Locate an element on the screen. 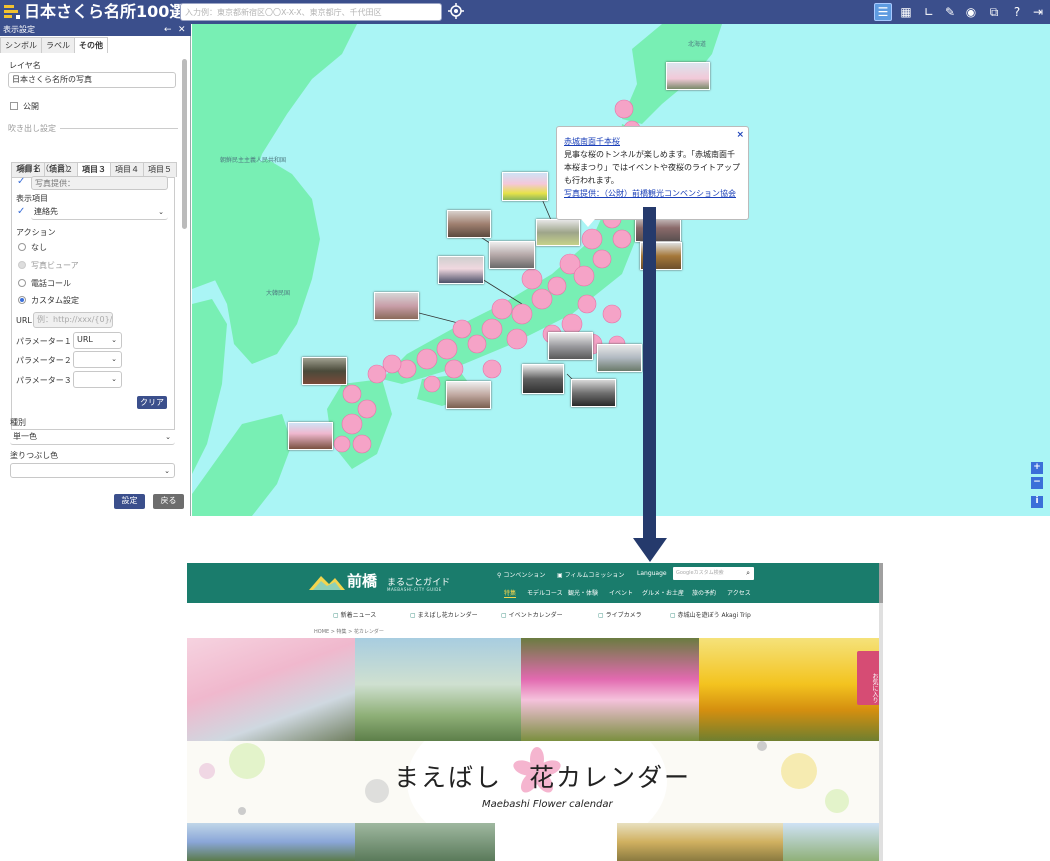 The image size is (1050, 861). pen-icon: ✎ is located at coordinates (950, 12).